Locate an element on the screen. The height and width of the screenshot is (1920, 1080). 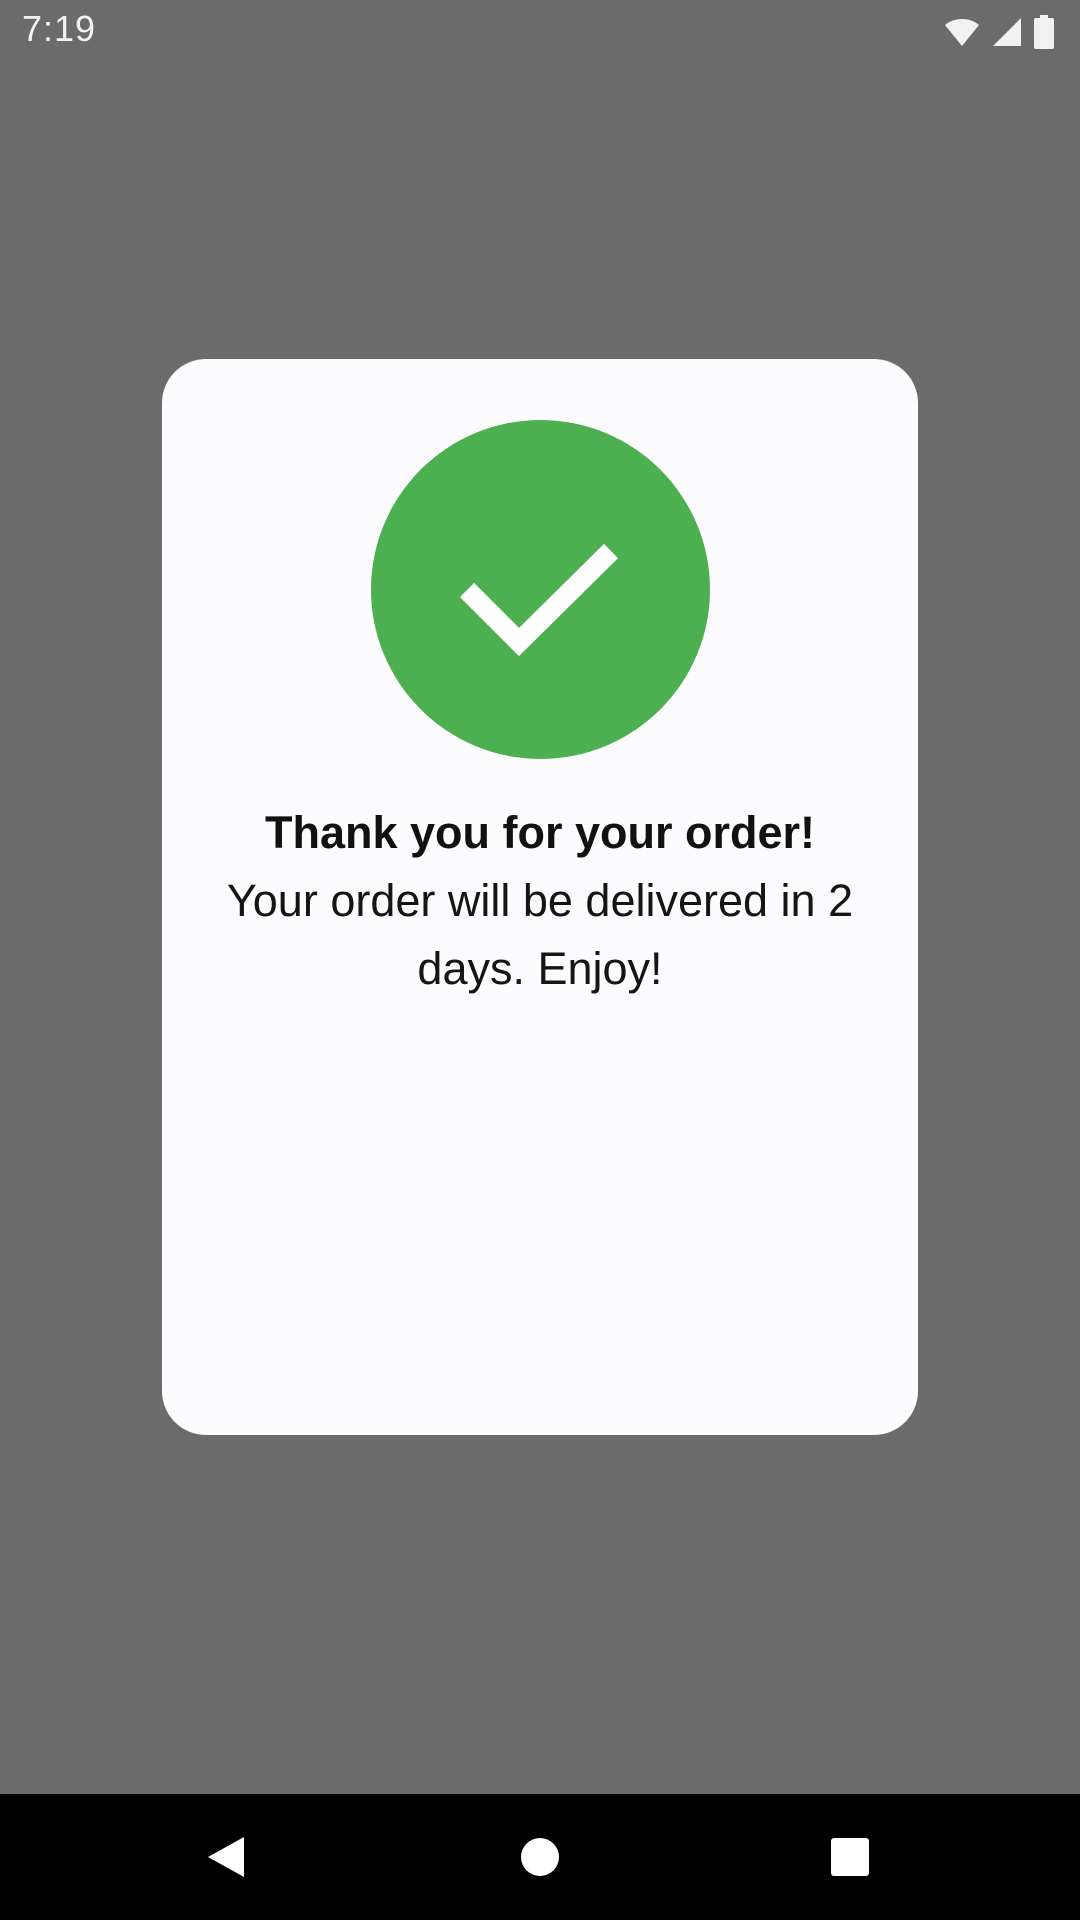
home-icon is located at coordinates (540, 1857).